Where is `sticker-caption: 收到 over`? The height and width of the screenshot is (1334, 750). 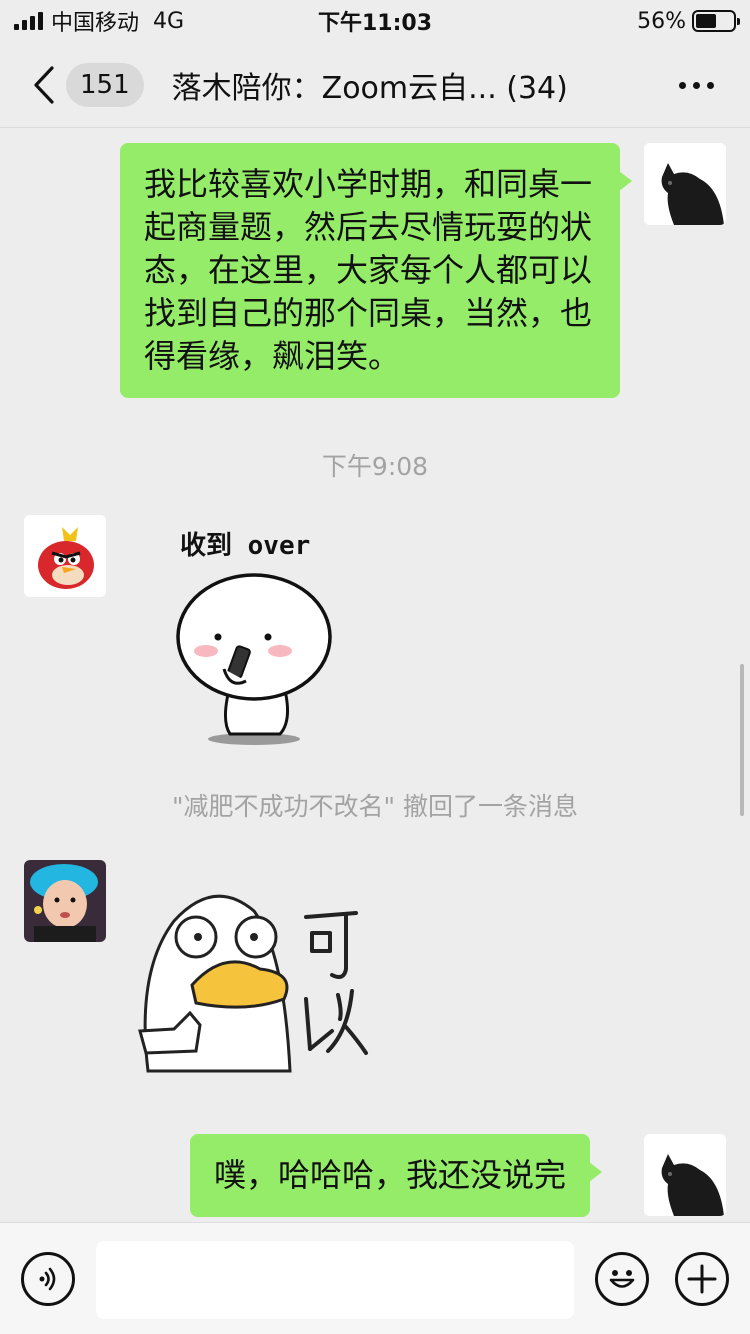 sticker-caption: 收到 over is located at coordinates (245, 546).